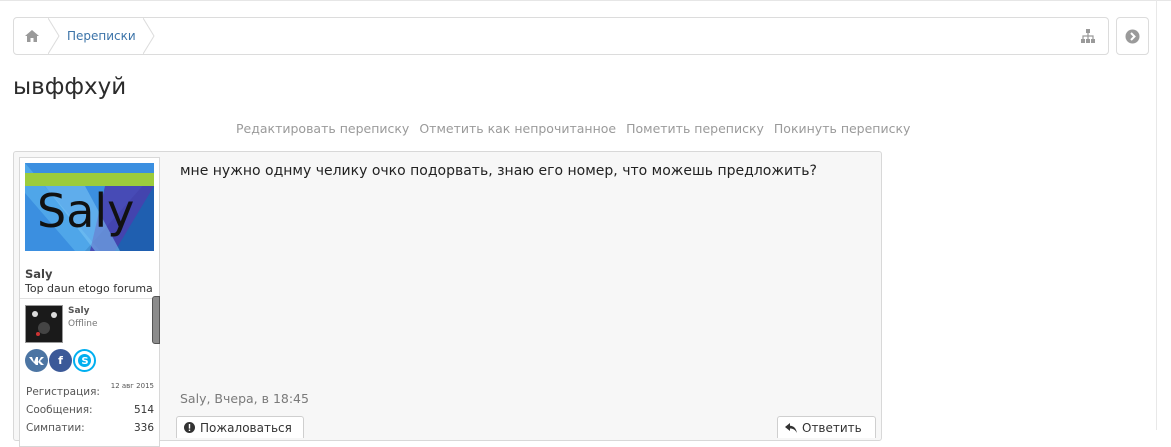 The width and height of the screenshot is (1171, 447). I want to click on report-button: Пожаловаться, so click(240, 427).